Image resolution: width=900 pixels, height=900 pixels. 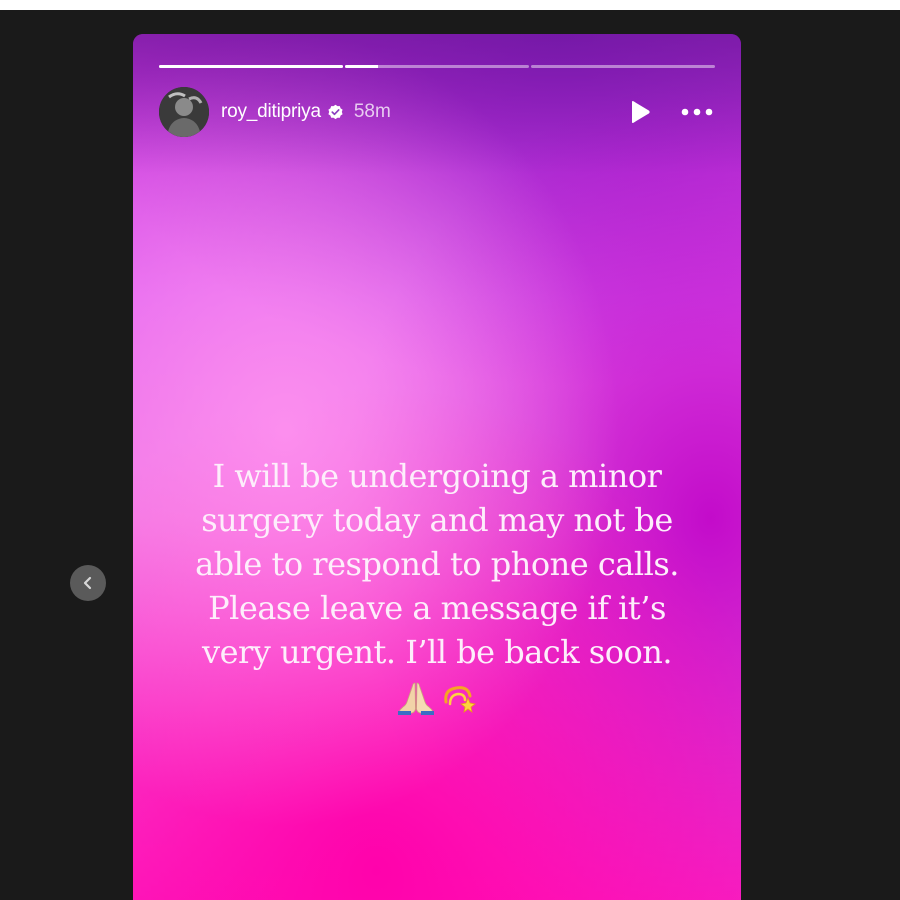 I want to click on previous-story-button, so click(x=88, y=583).